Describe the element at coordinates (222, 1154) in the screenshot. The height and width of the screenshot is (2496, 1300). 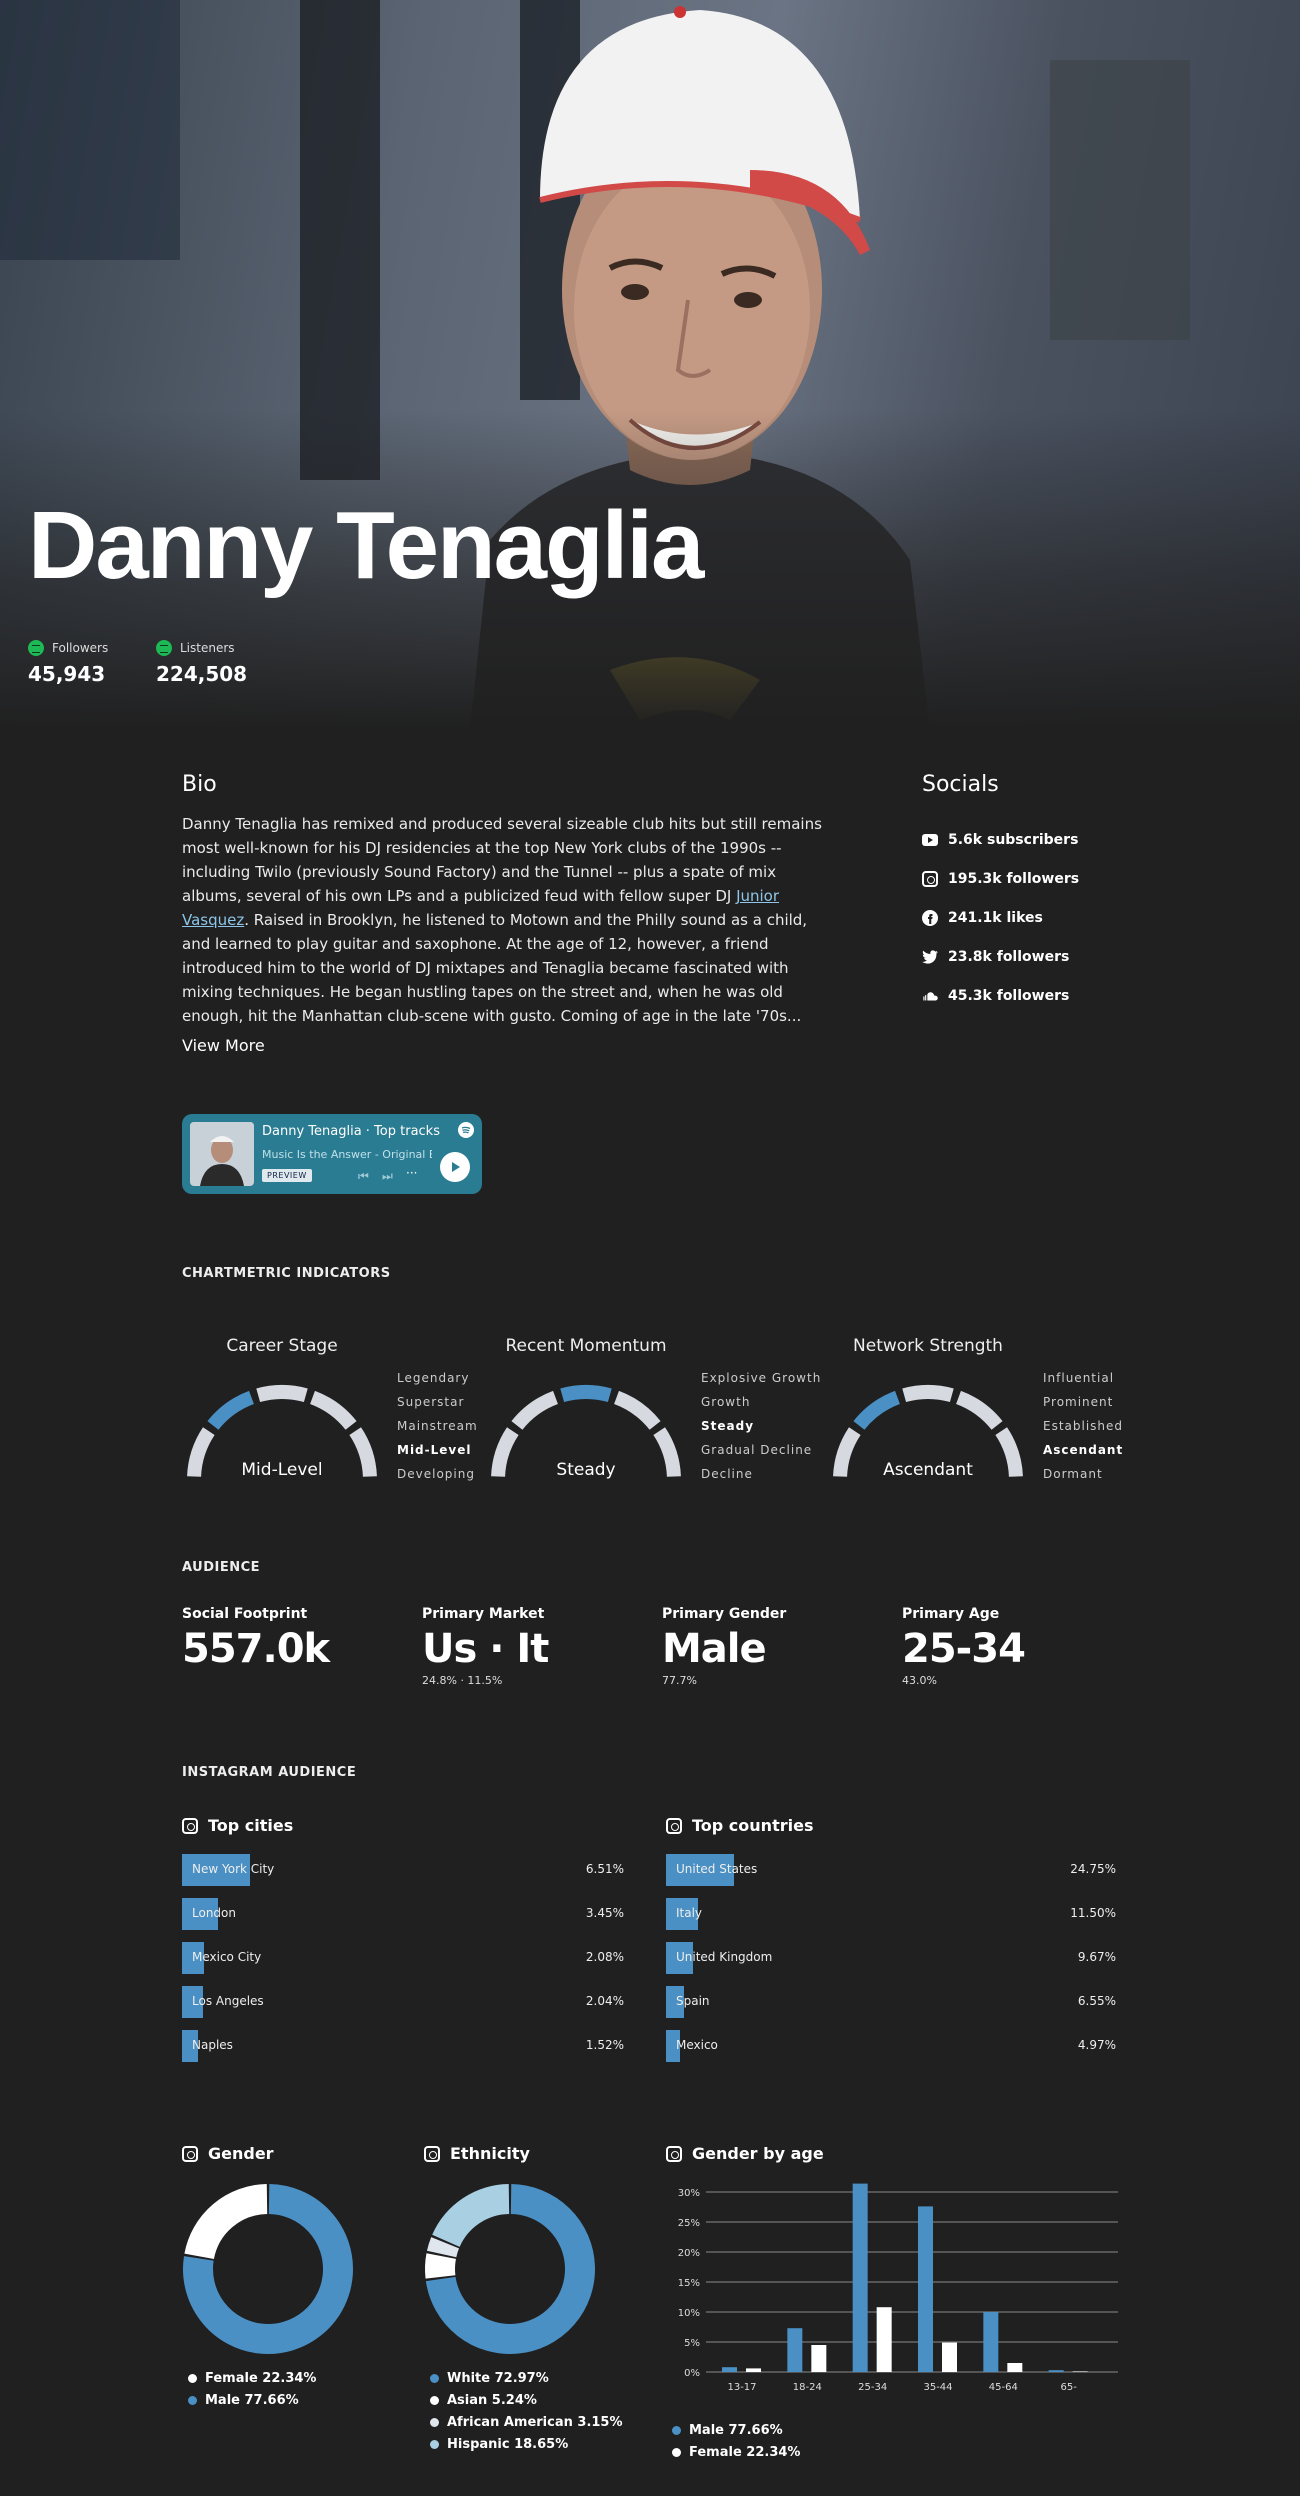
I see `embed-artist-thumbnail` at that location.